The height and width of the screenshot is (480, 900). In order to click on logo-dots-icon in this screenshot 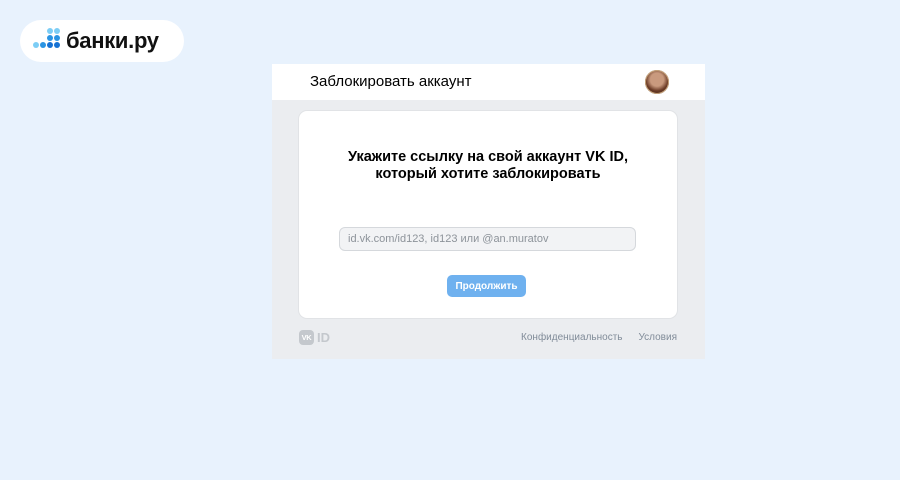, I will do `click(46, 41)`.